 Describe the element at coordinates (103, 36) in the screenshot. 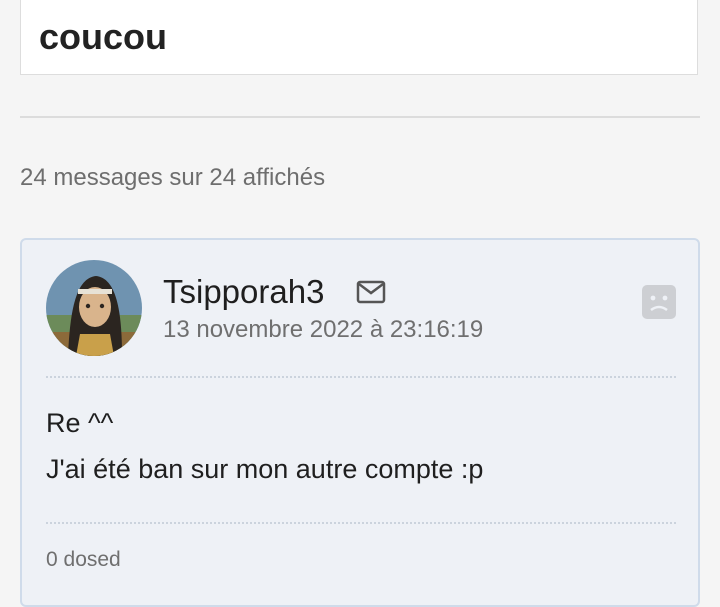

I see `previous-post-text: coucou` at that location.